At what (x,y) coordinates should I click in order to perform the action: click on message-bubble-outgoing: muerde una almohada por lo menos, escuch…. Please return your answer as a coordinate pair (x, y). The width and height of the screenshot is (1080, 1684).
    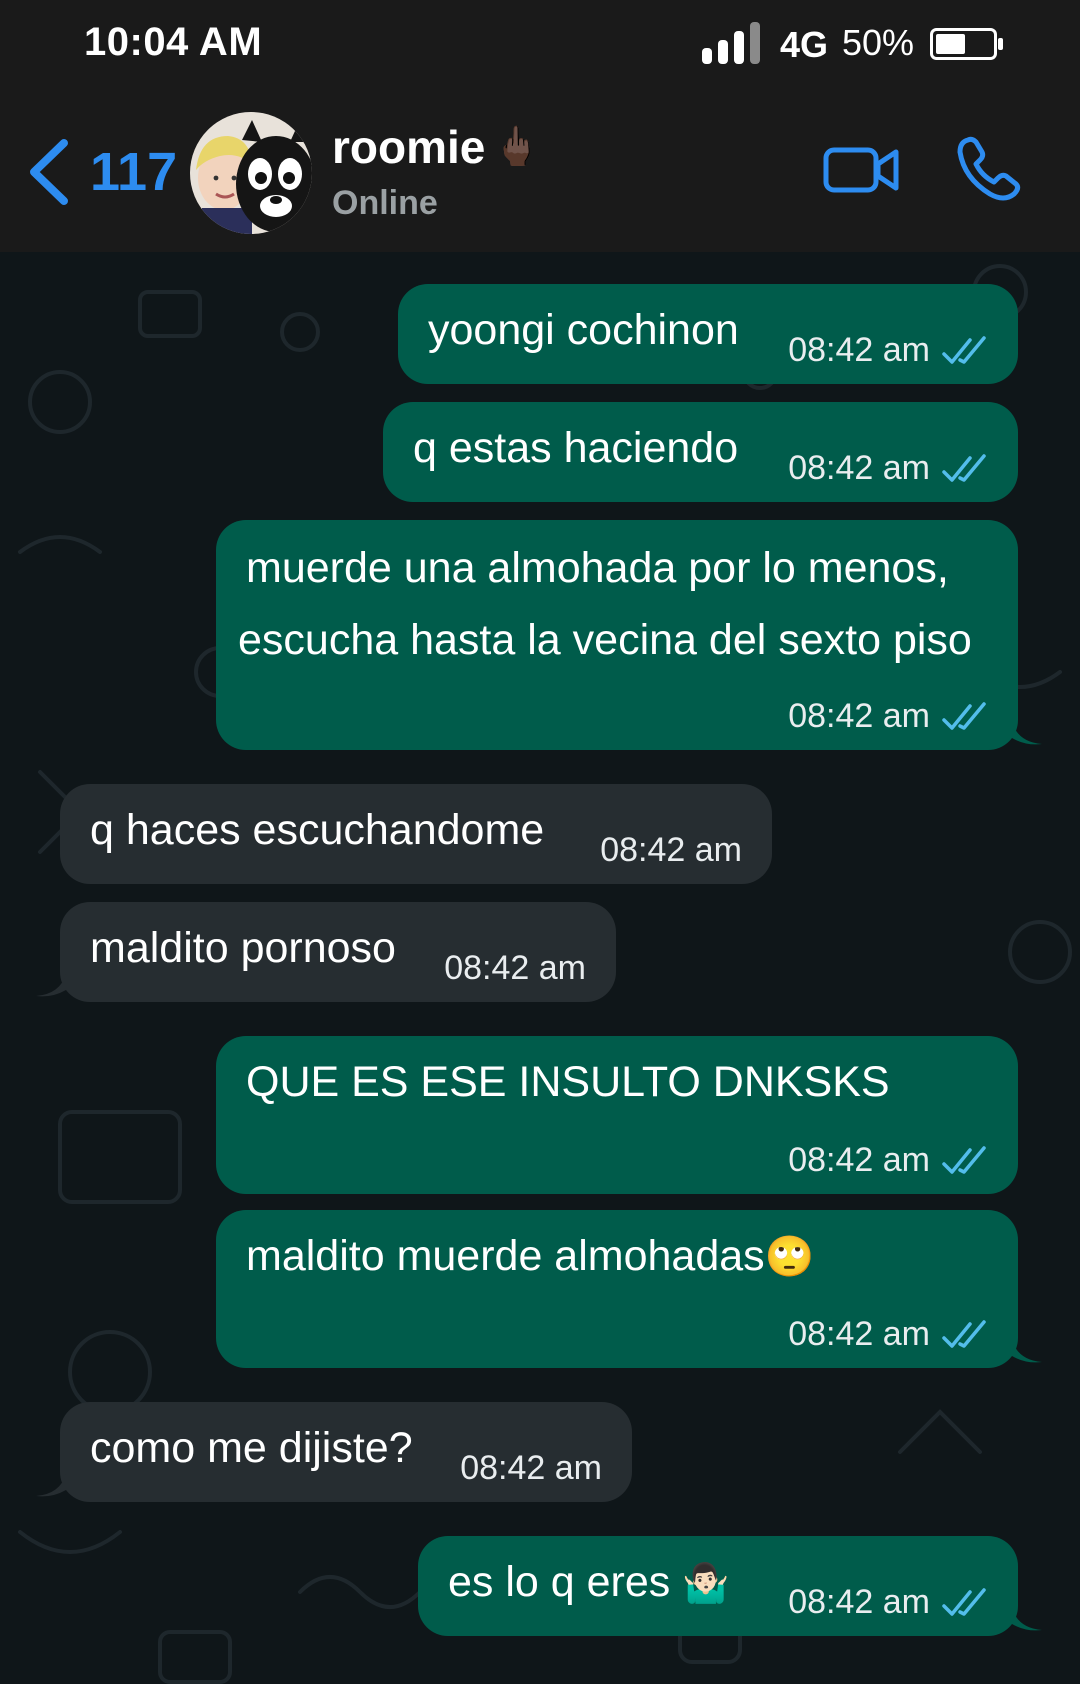
    Looking at the image, I should click on (617, 635).